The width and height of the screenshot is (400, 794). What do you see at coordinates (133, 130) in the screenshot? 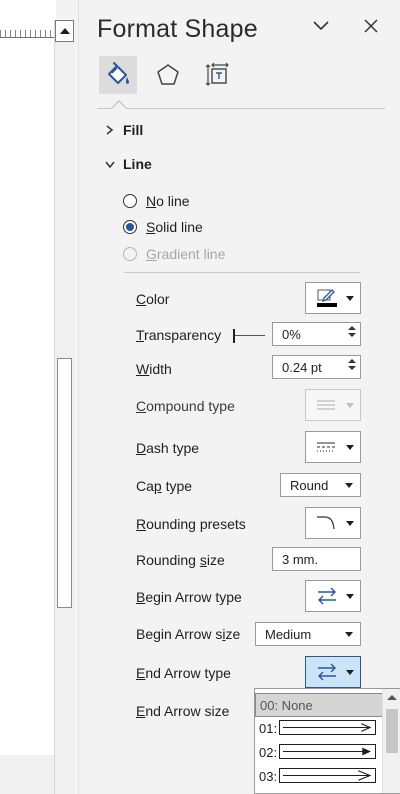
I see `section-fill-label: Fill` at bounding box center [133, 130].